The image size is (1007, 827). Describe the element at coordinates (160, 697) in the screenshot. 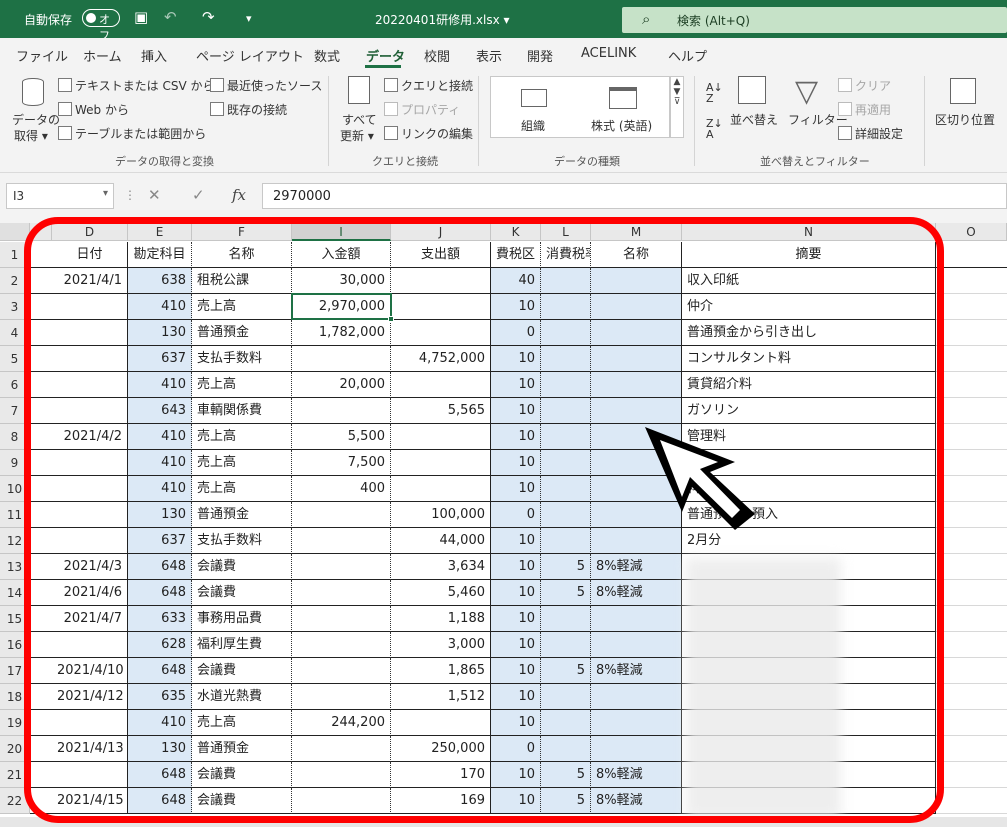

I see `cell-account-code: 635` at that location.